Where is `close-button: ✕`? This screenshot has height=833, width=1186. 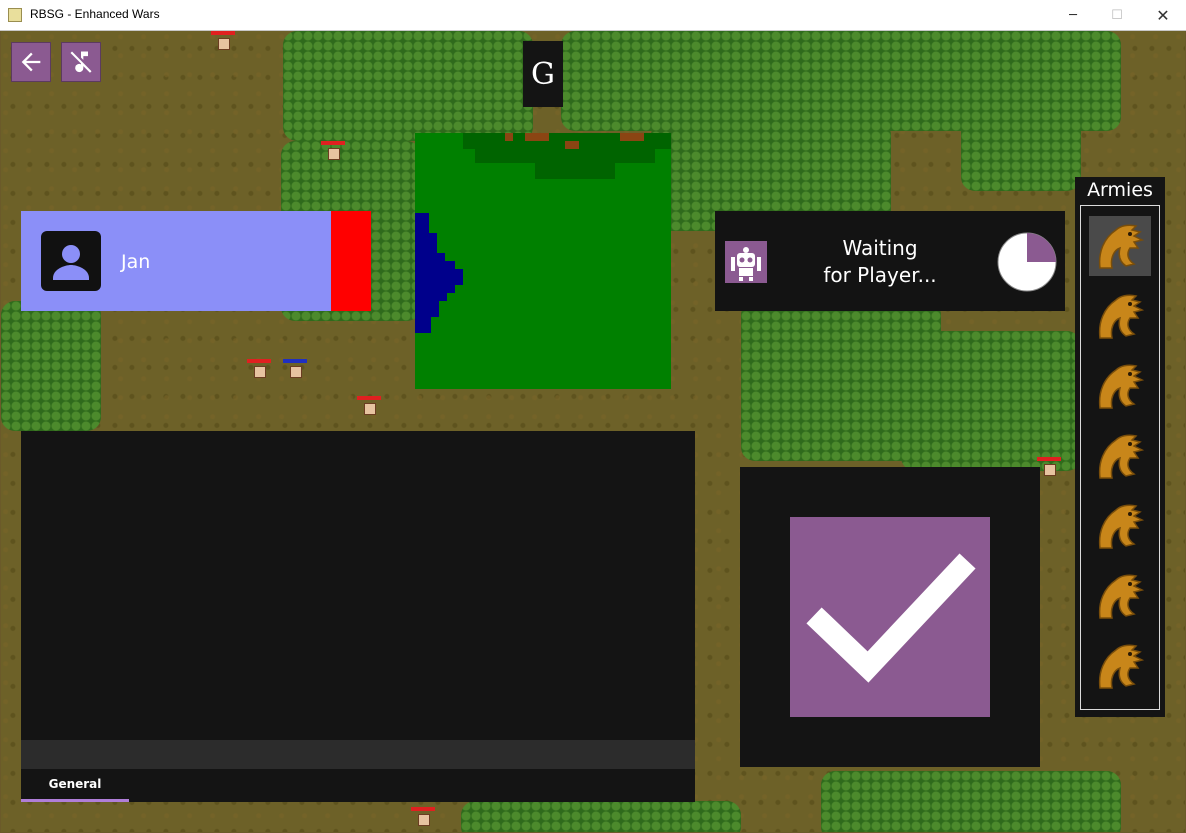
close-button: ✕ is located at coordinates (1163, 15).